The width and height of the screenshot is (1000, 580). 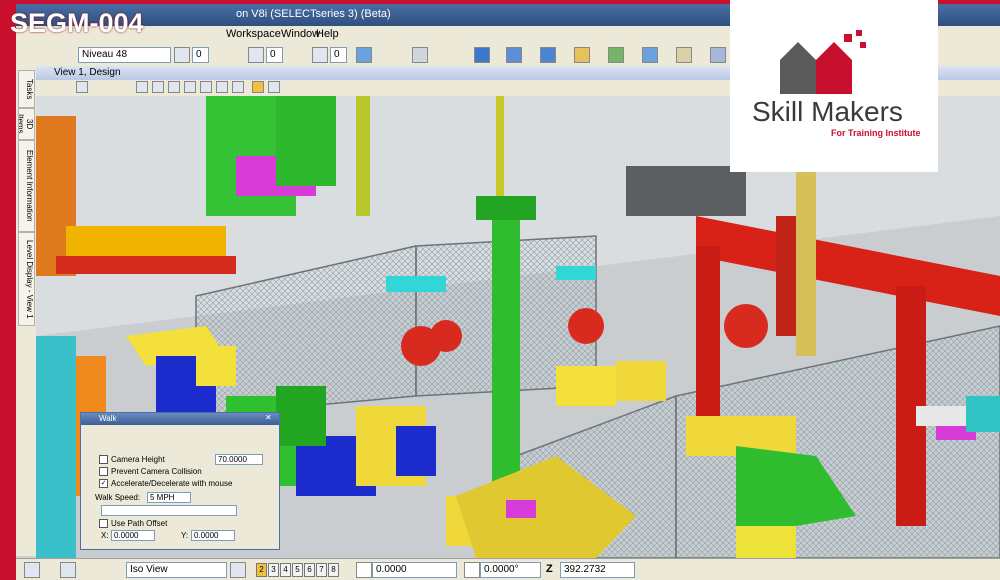 What do you see at coordinates (26, 124) in the screenshot?
I see `tab-3d-items: 3D Items` at bounding box center [26, 124].